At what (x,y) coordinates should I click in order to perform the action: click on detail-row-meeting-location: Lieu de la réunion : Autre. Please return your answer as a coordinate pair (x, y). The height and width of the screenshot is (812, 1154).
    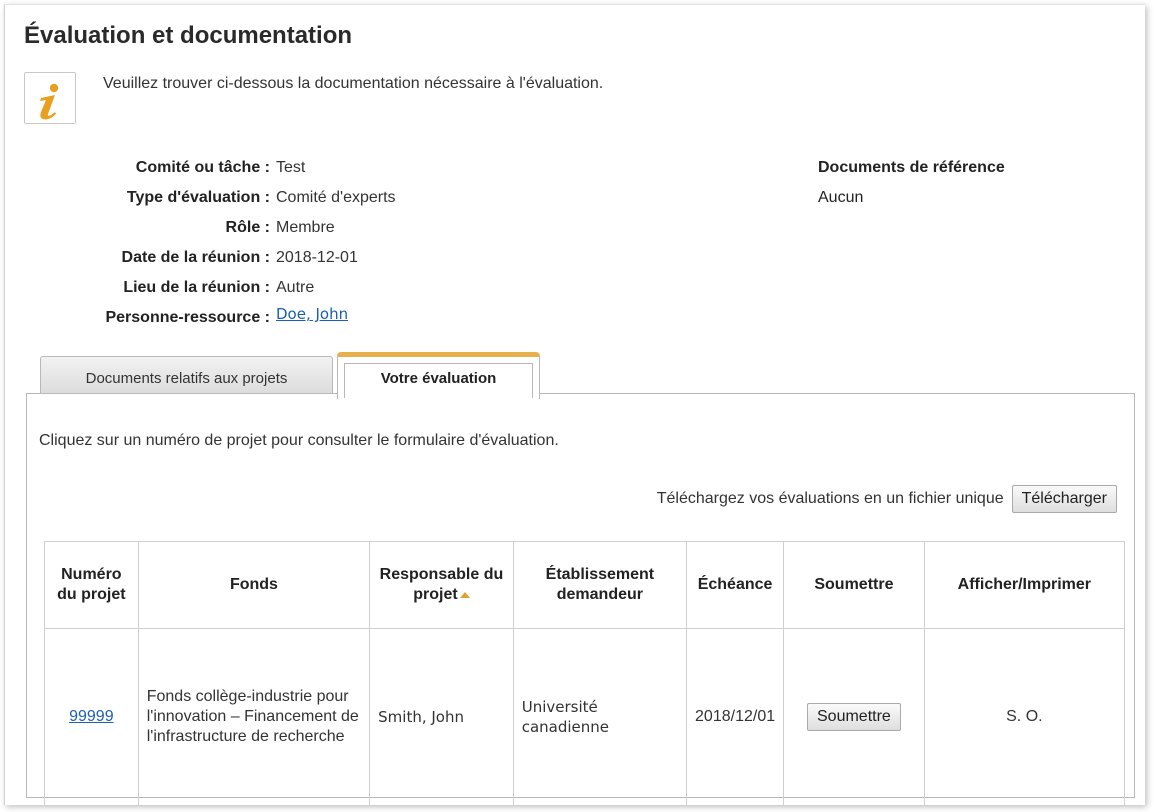
    Looking at the image, I should click on (213, 288).